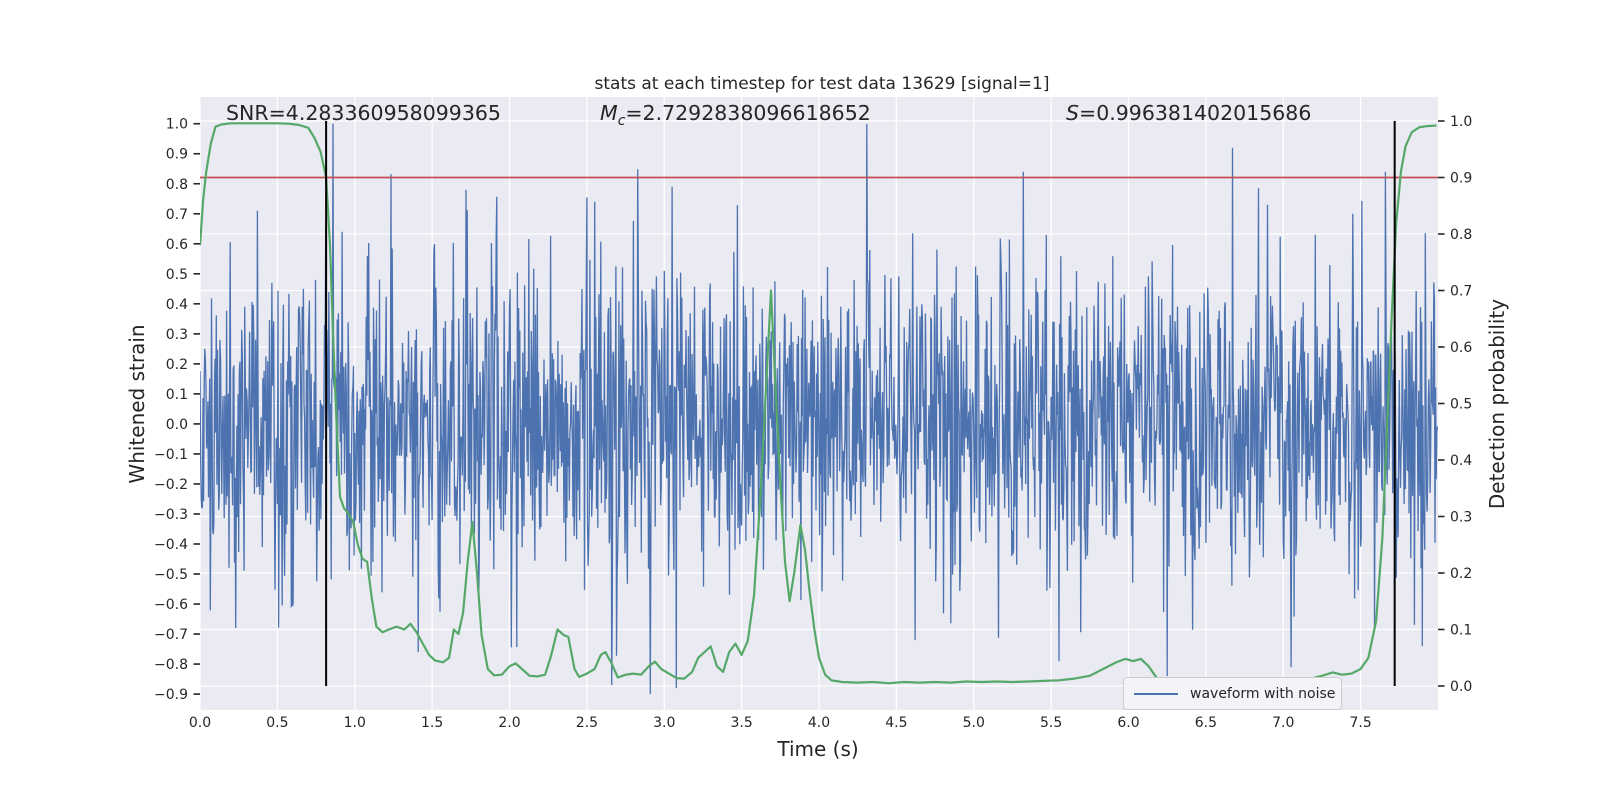 The image size is (1600, 800). Describe the element at coordinates (277, 723) in the screenshot. I see `x-tick-label: 0.5` at that location.